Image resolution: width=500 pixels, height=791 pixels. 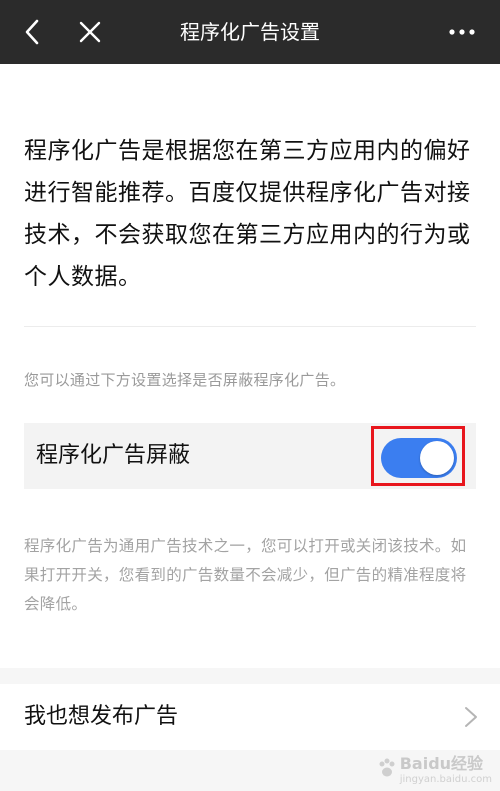 I want to click on divider, so click(x=250, y=326).